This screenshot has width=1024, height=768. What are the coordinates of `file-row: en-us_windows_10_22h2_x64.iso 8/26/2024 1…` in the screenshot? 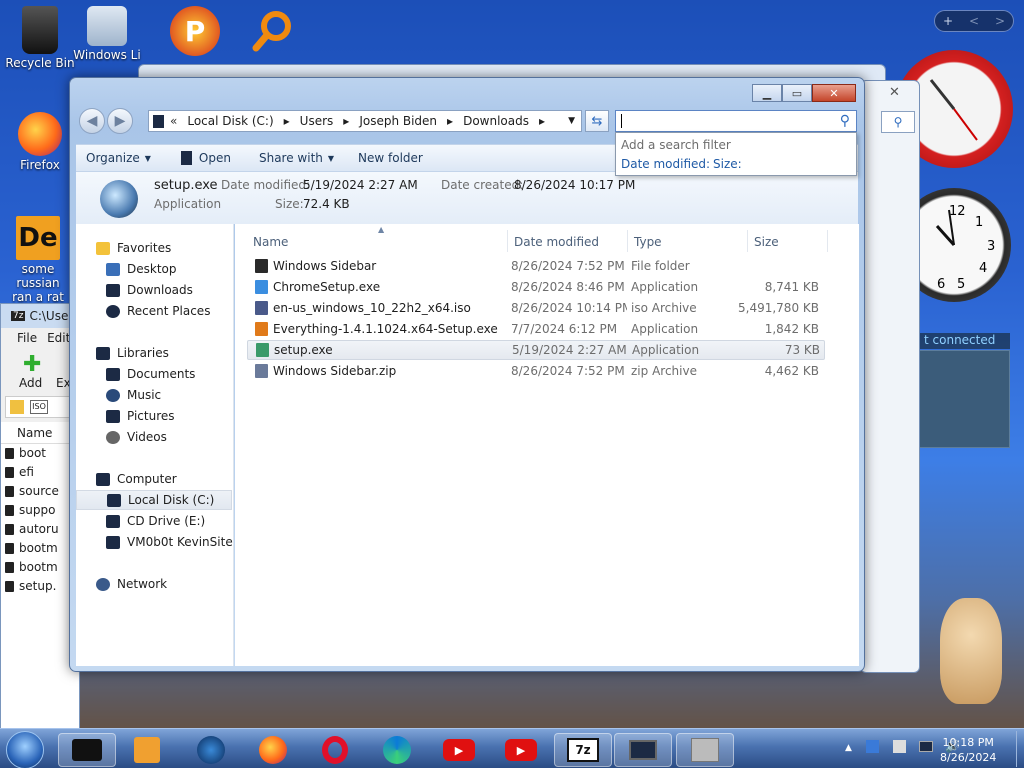 It's located at (536, 308).